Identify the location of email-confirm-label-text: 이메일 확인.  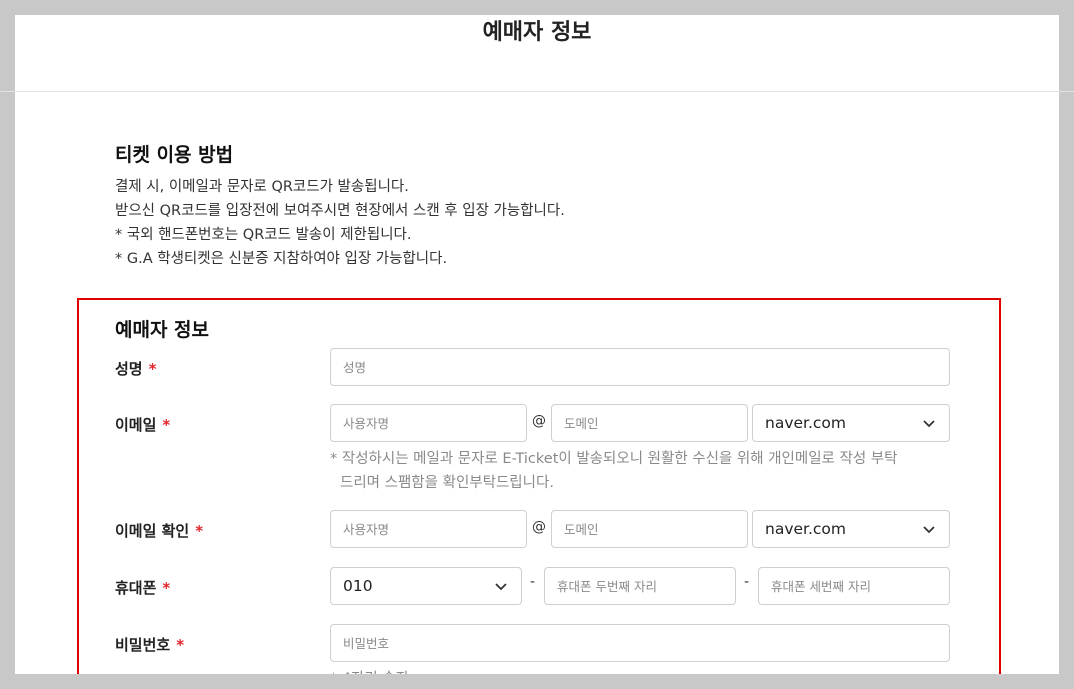
(152, 531).